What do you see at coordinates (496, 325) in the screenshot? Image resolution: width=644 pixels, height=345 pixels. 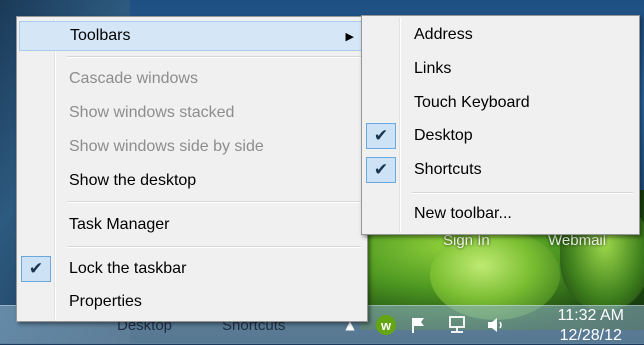 I see `speaker-icon` at bounding box center [496, 325].